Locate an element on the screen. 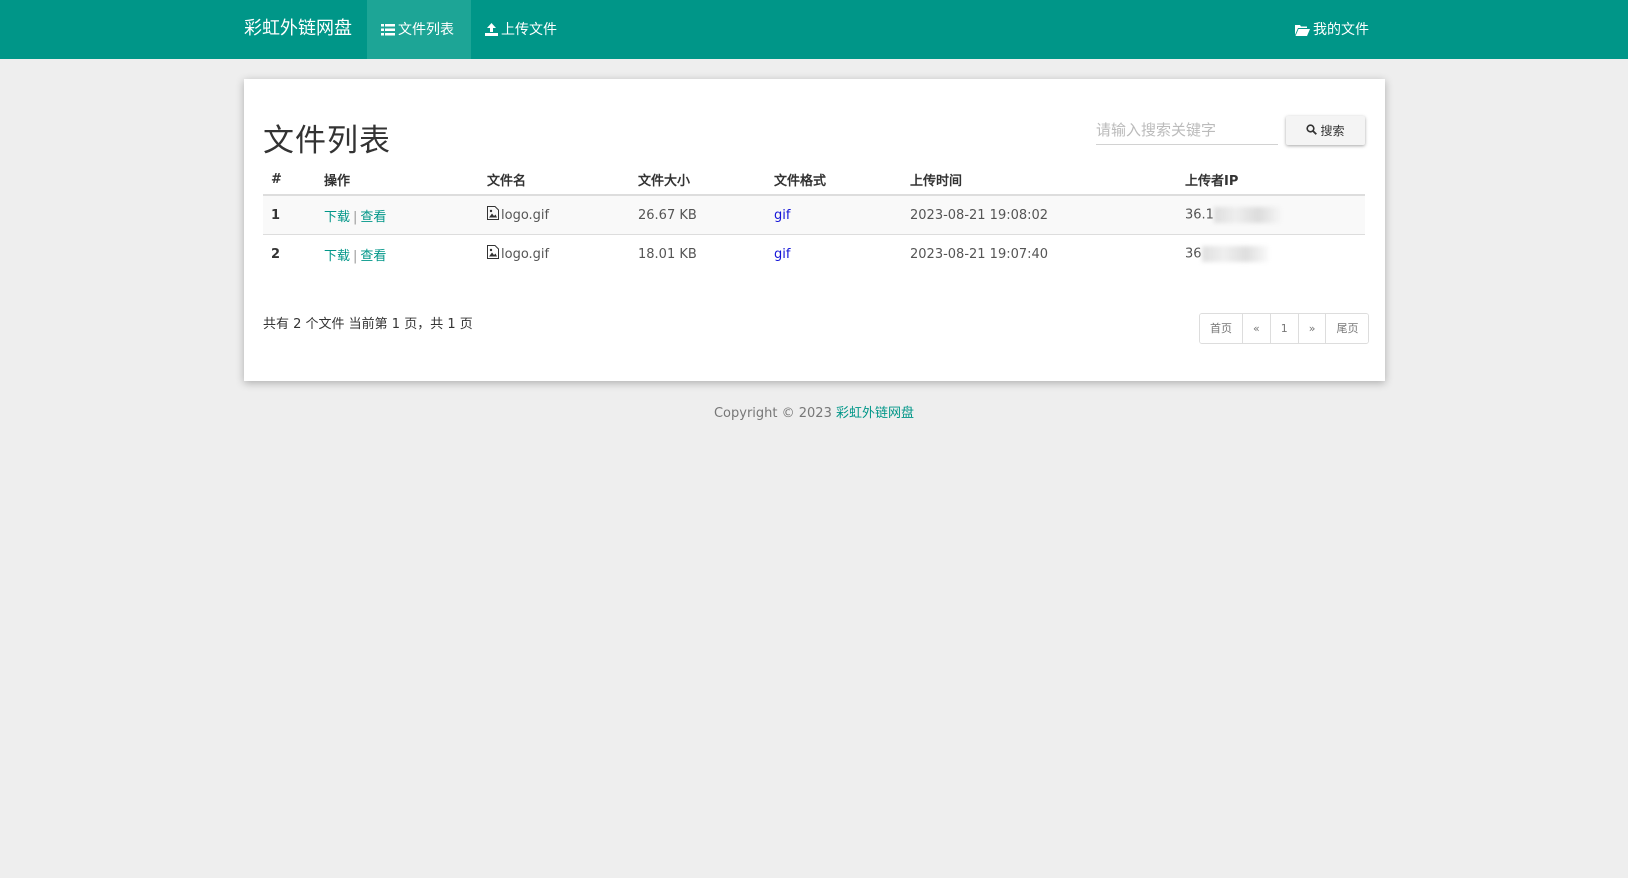 Image resolution: width=1628 pixels, height=878 pixels. brand-title: 彩虹外链网盘 is located at coordinates (298, 29).